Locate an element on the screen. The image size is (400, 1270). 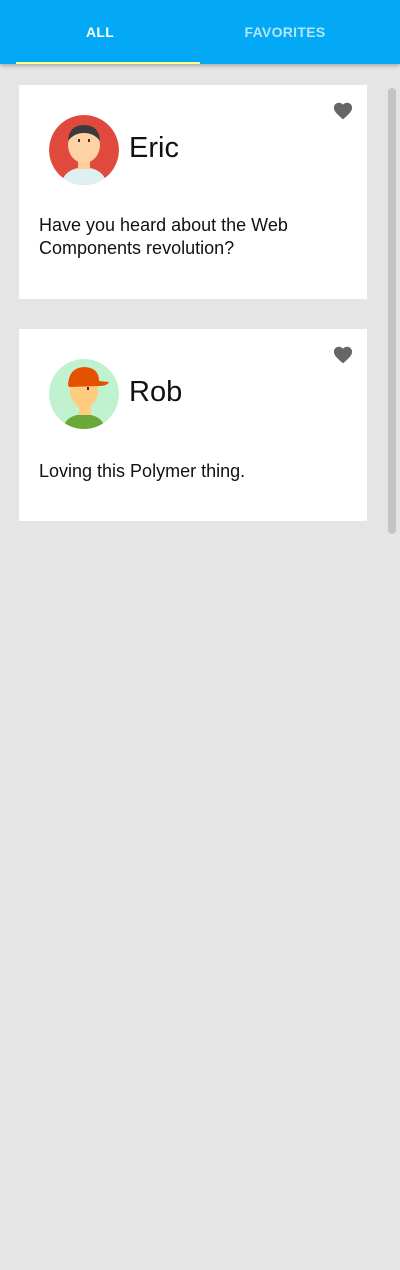
tab-all: ALL is located at coordinates (100, 32).